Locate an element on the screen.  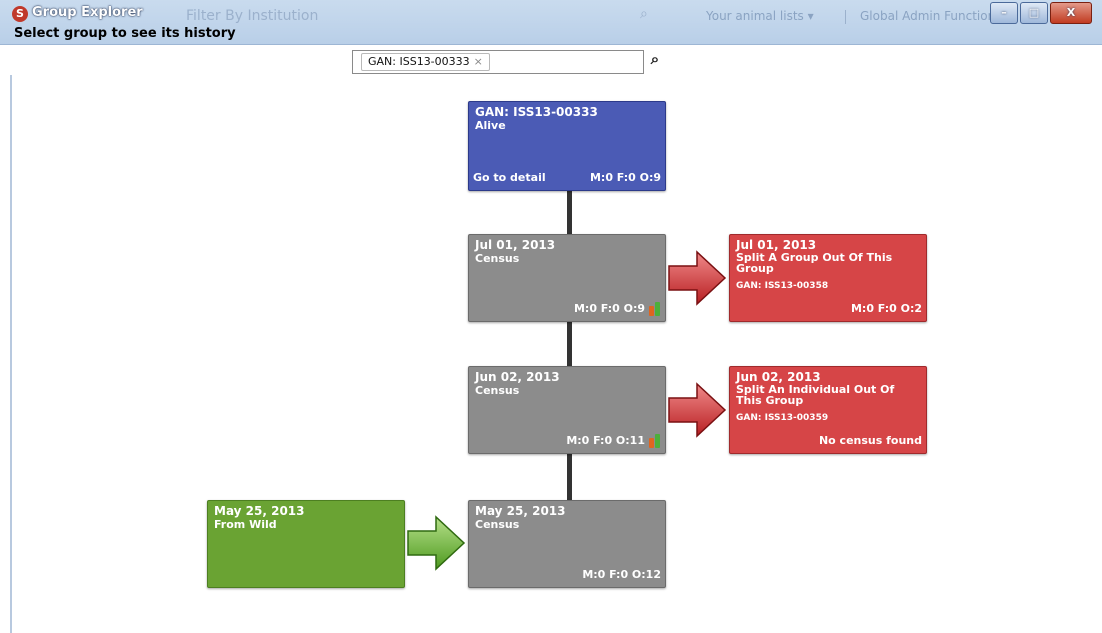
animal-lists-menu-ghost: Your animal lists ▾ is located at coordinates (760, 16).